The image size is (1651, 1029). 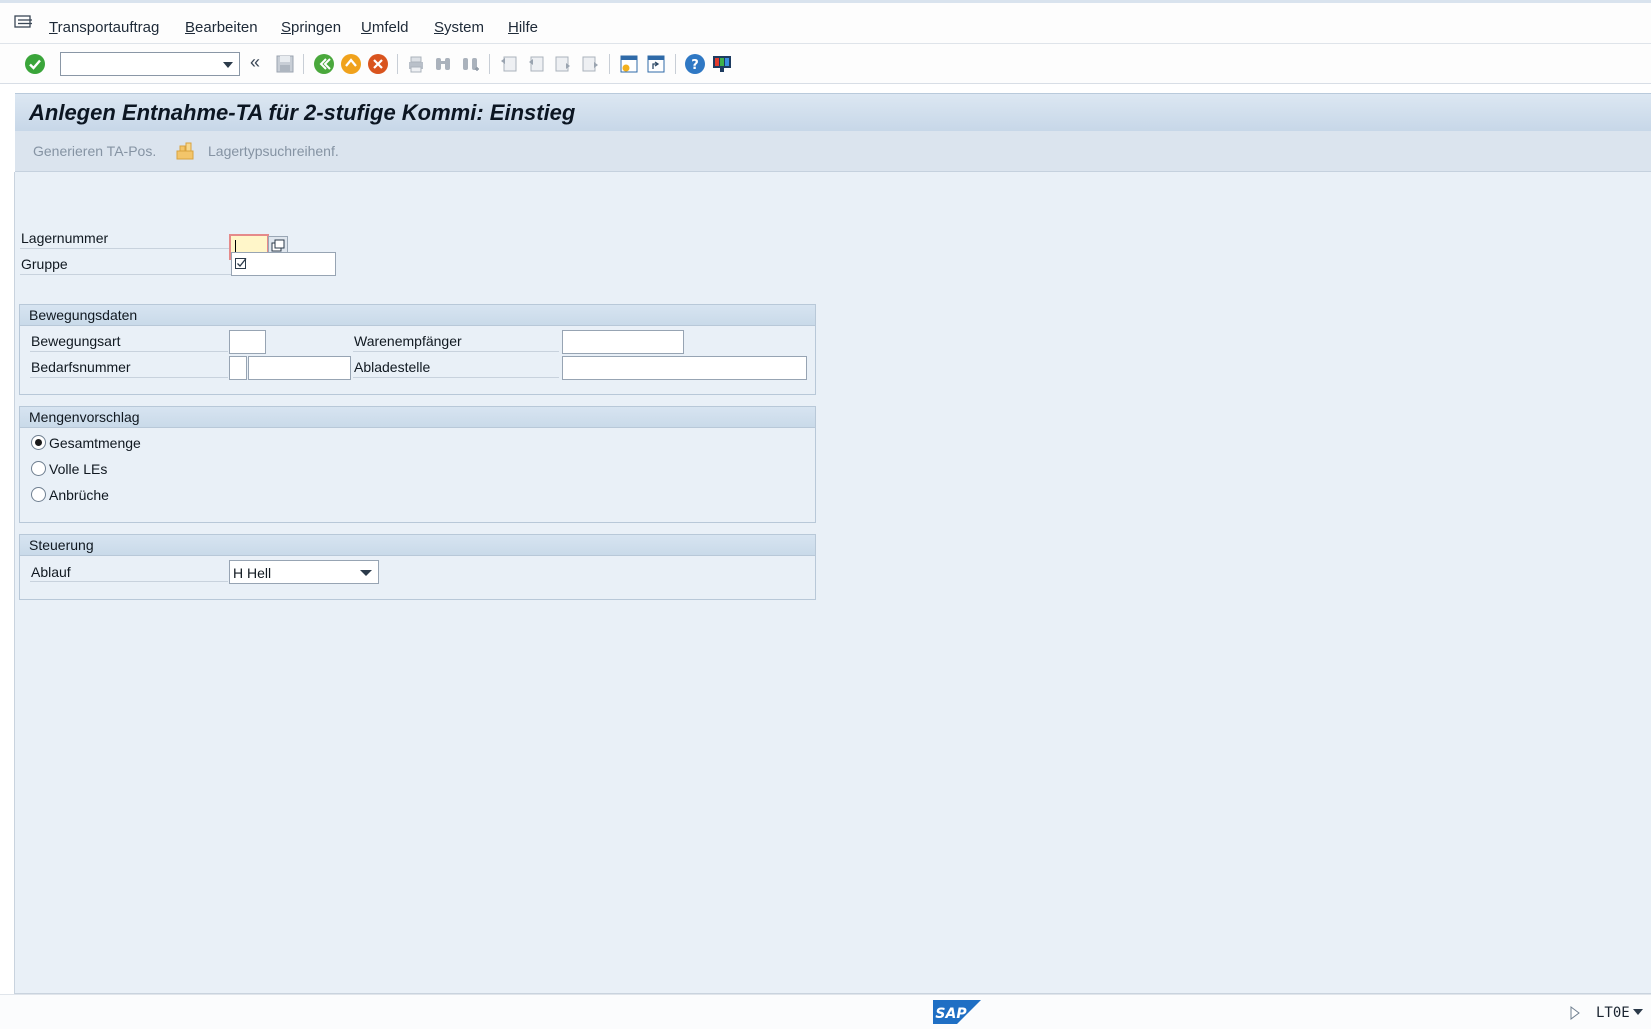 What do you see at coordinates (61, 545) in the screenshot?
I see `control-title: Steuerung` at bounding box center [61, 545].